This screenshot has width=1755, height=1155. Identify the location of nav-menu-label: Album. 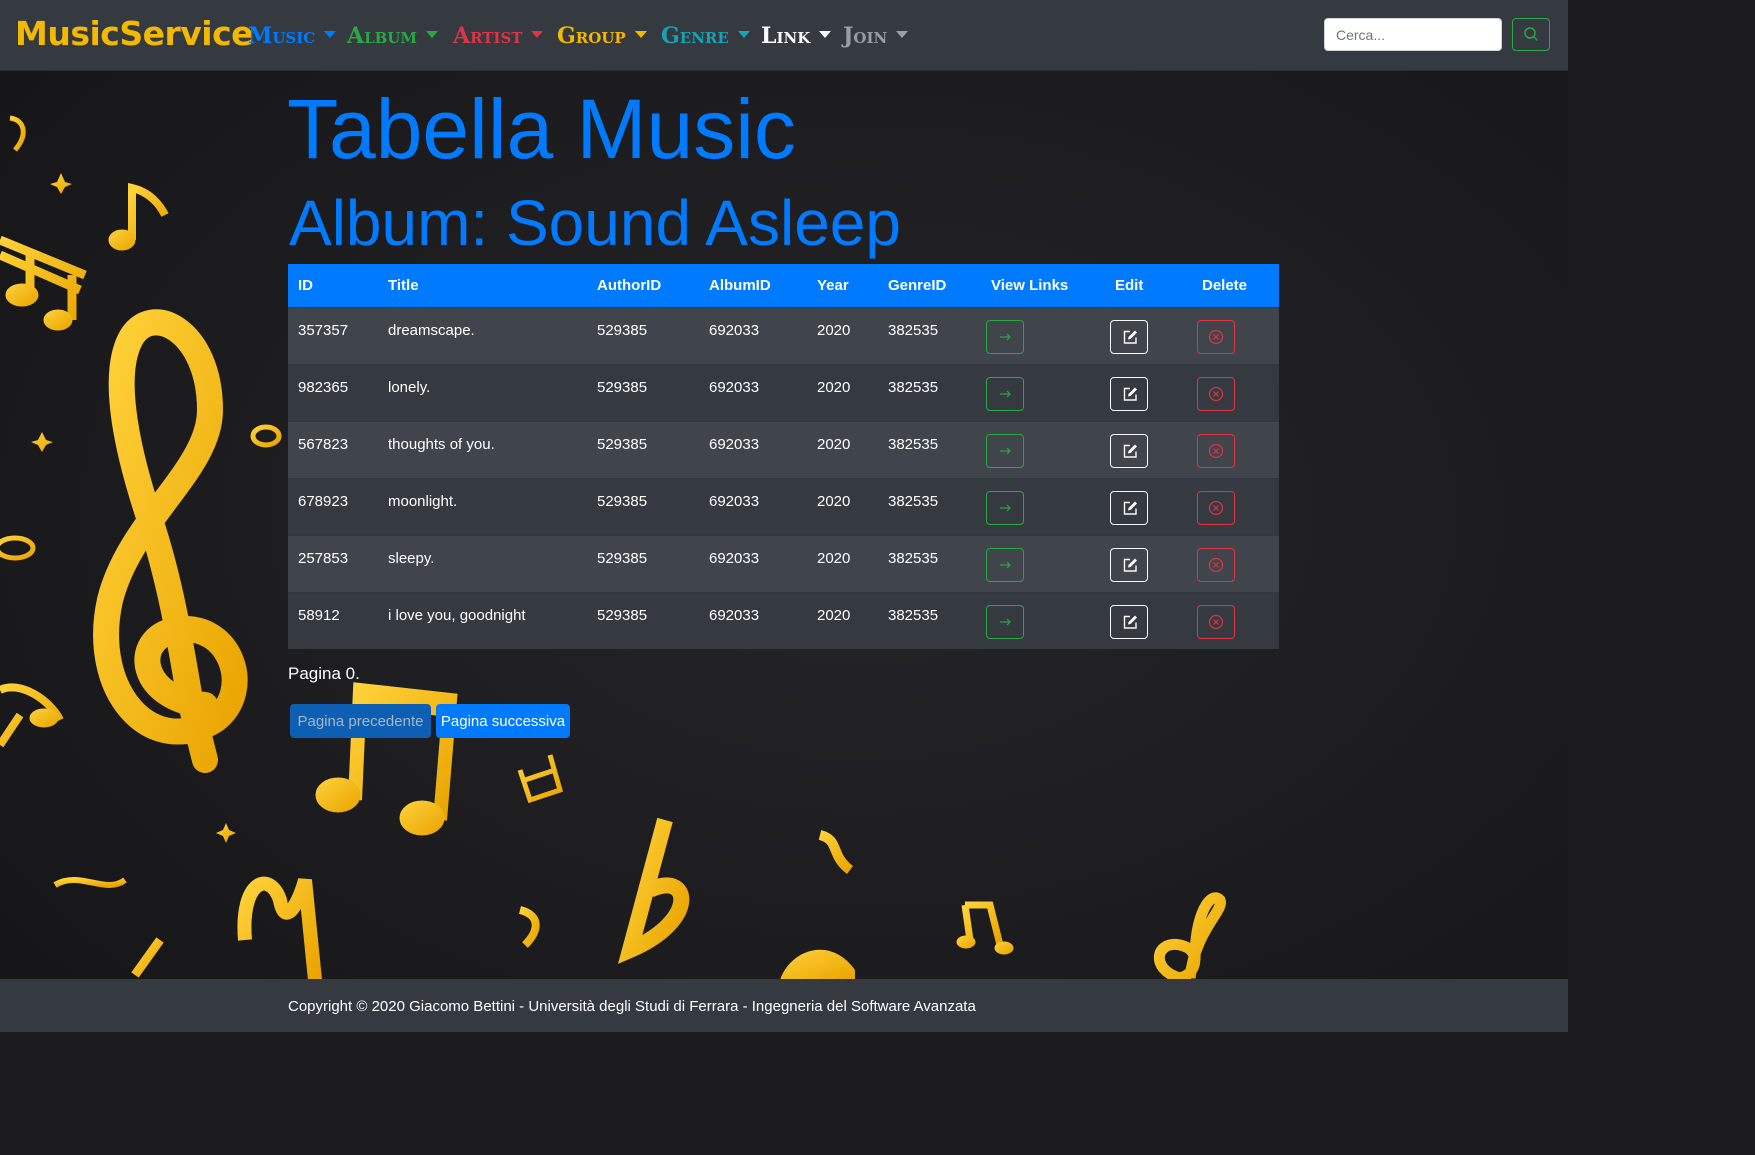
(382, 36).